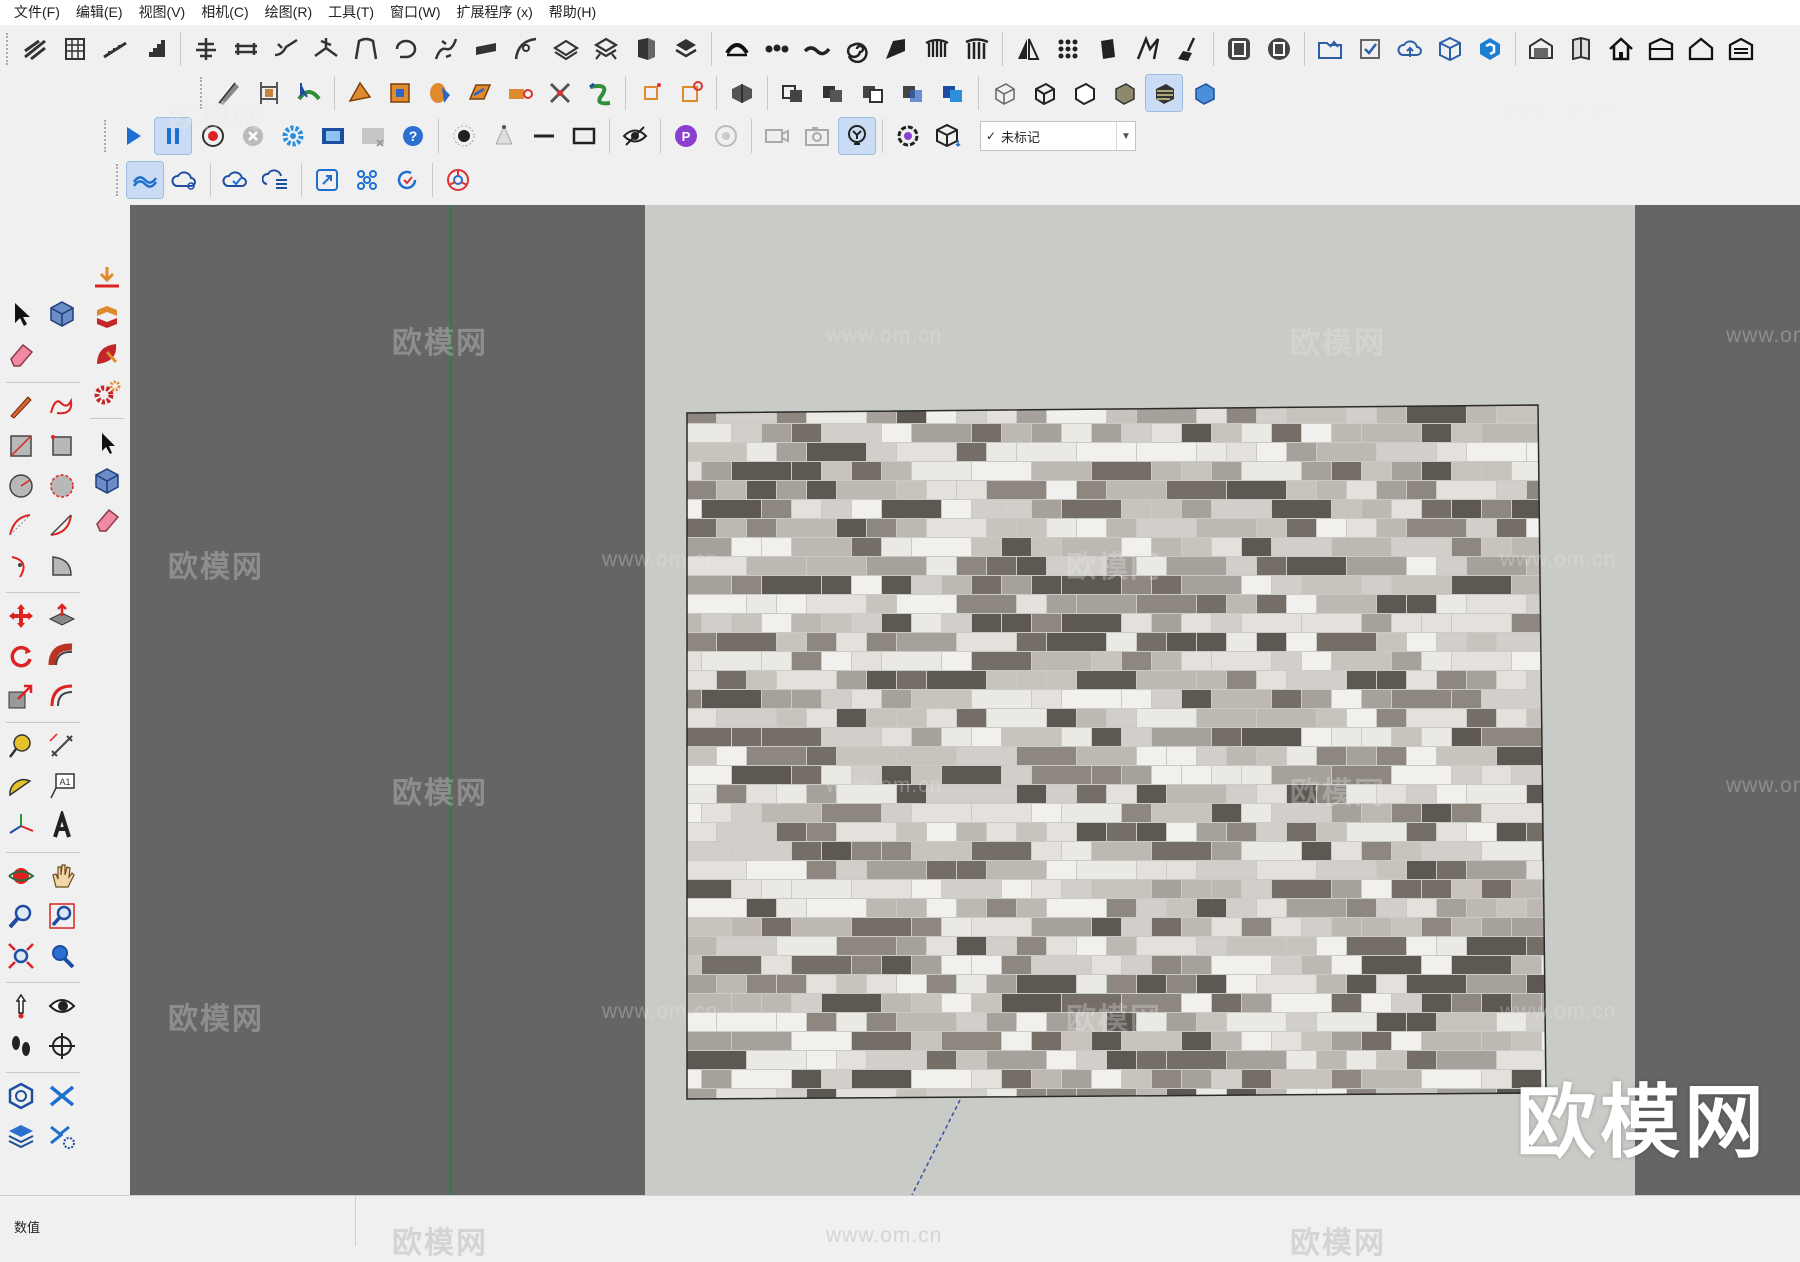  I want to click on panel-icon, so click(1108, 49).